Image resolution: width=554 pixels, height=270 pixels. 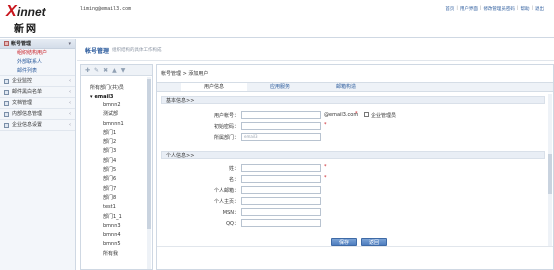 I want to click on qq-row: QQ：, so click(x=352, y=224).